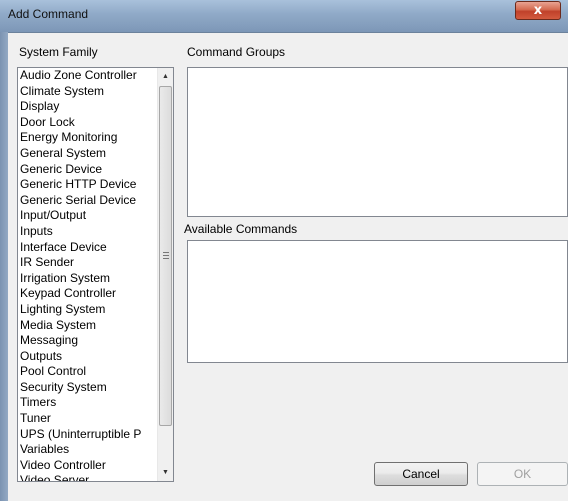 The image size is (568, 501). Describe the element at coordinates (87, 279) in the screenshot. I see `list-item: Irrigation System` at that location.